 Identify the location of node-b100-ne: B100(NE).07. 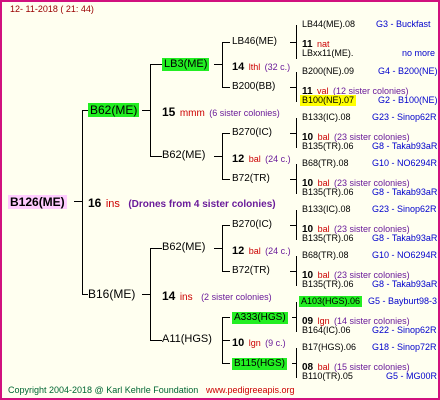
(328, 100).